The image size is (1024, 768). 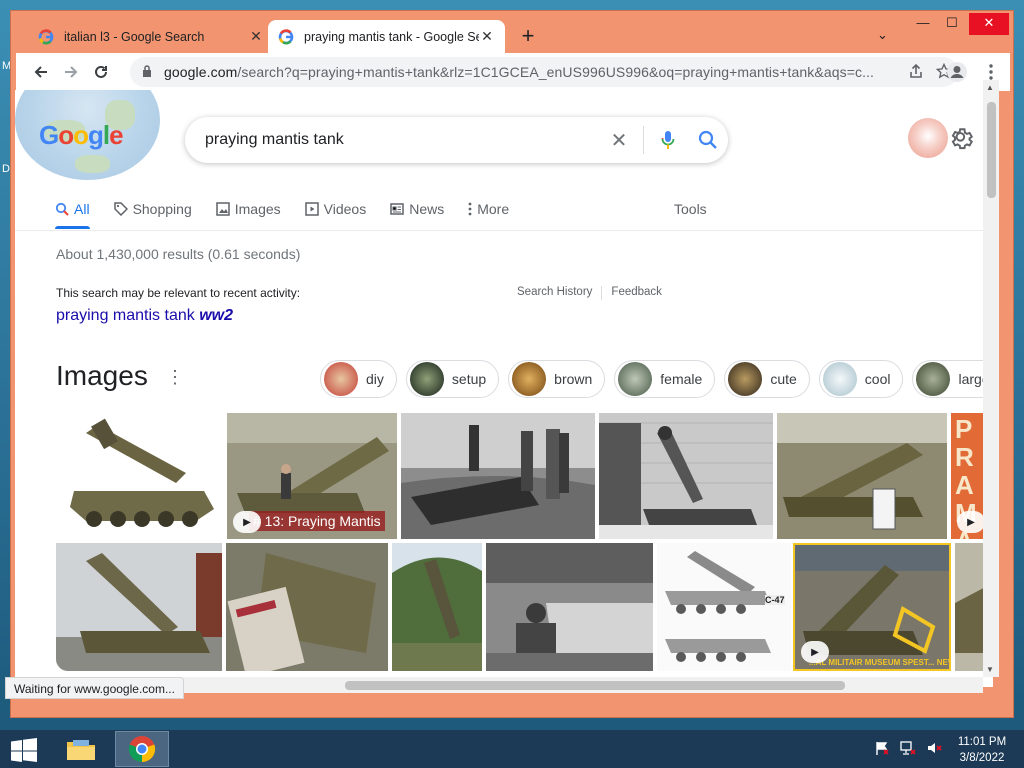 I want to click on chip-label: diy, so click(x=375, y=379).